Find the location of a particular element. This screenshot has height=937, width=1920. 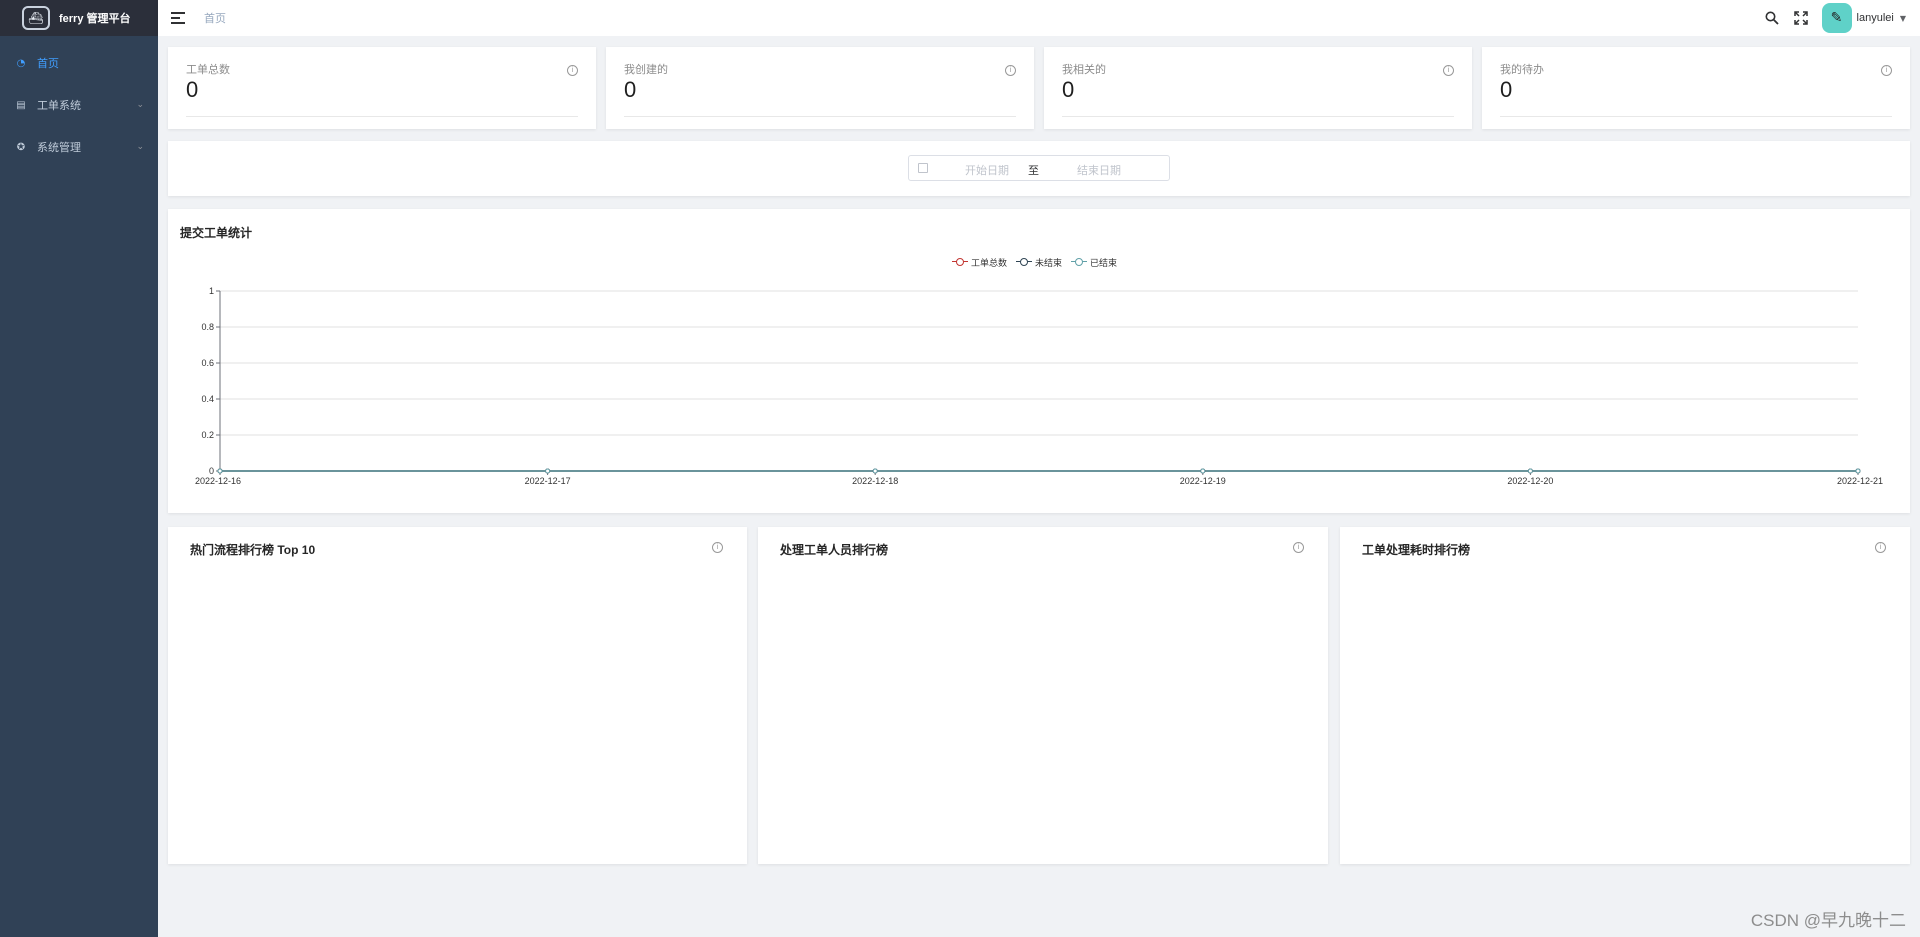

sidebar-item-label: 系统管理 is located at coordinates (59, 148).